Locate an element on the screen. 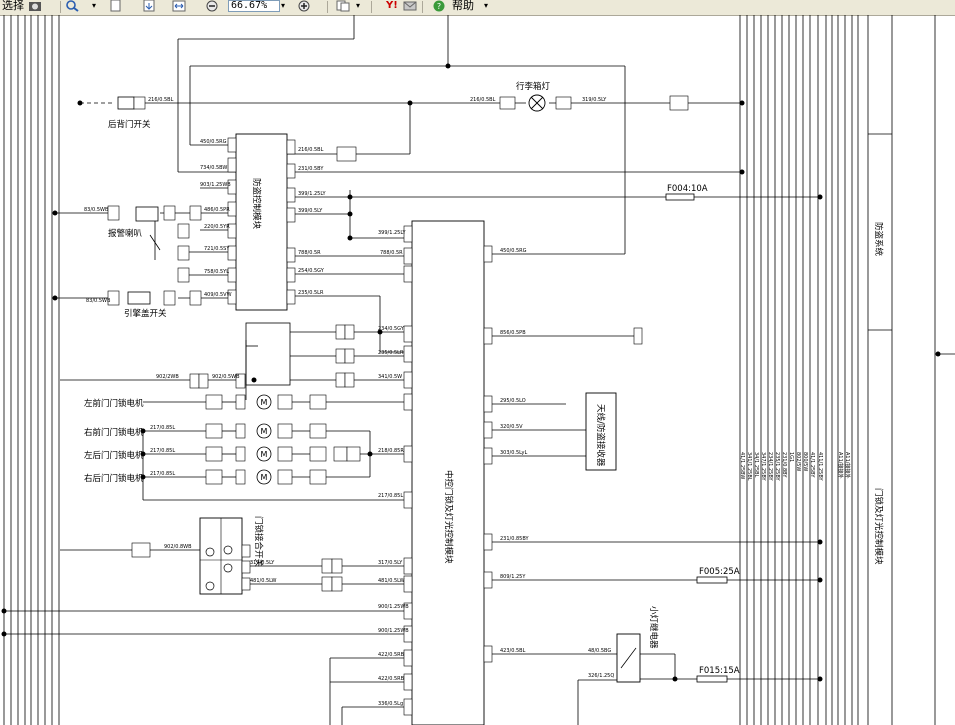 This screenshot has height=725, width=955. select-tool-label: 选择 is located at coordinates (13, 7).